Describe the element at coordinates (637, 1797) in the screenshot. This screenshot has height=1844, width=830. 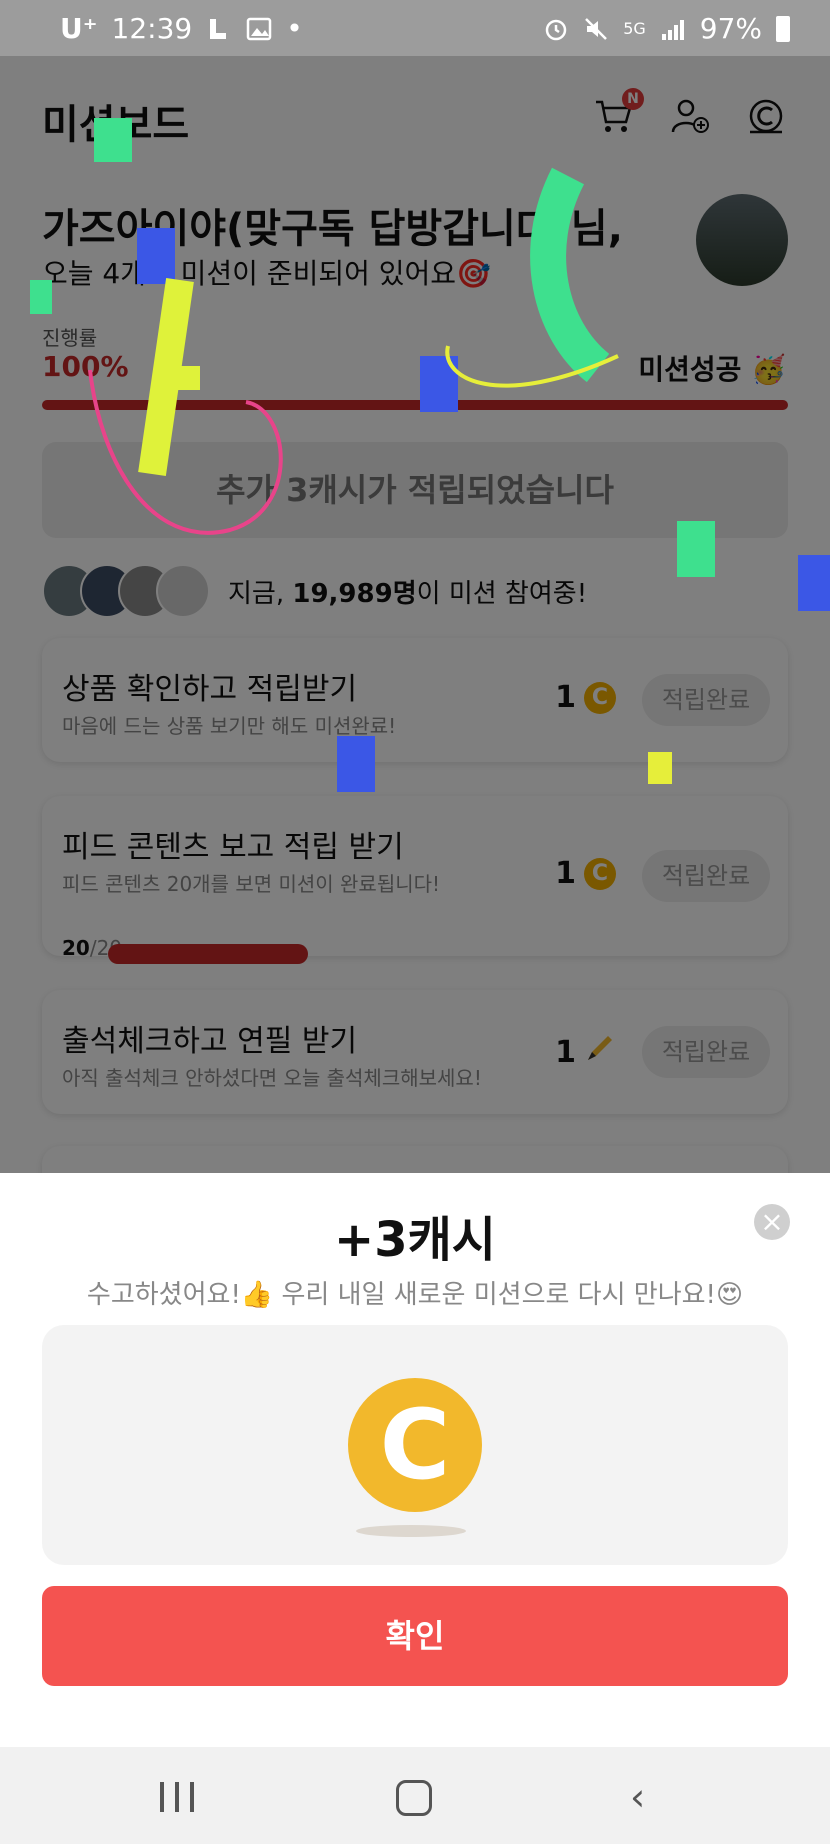
I see `back-icon: ‹` at that location.